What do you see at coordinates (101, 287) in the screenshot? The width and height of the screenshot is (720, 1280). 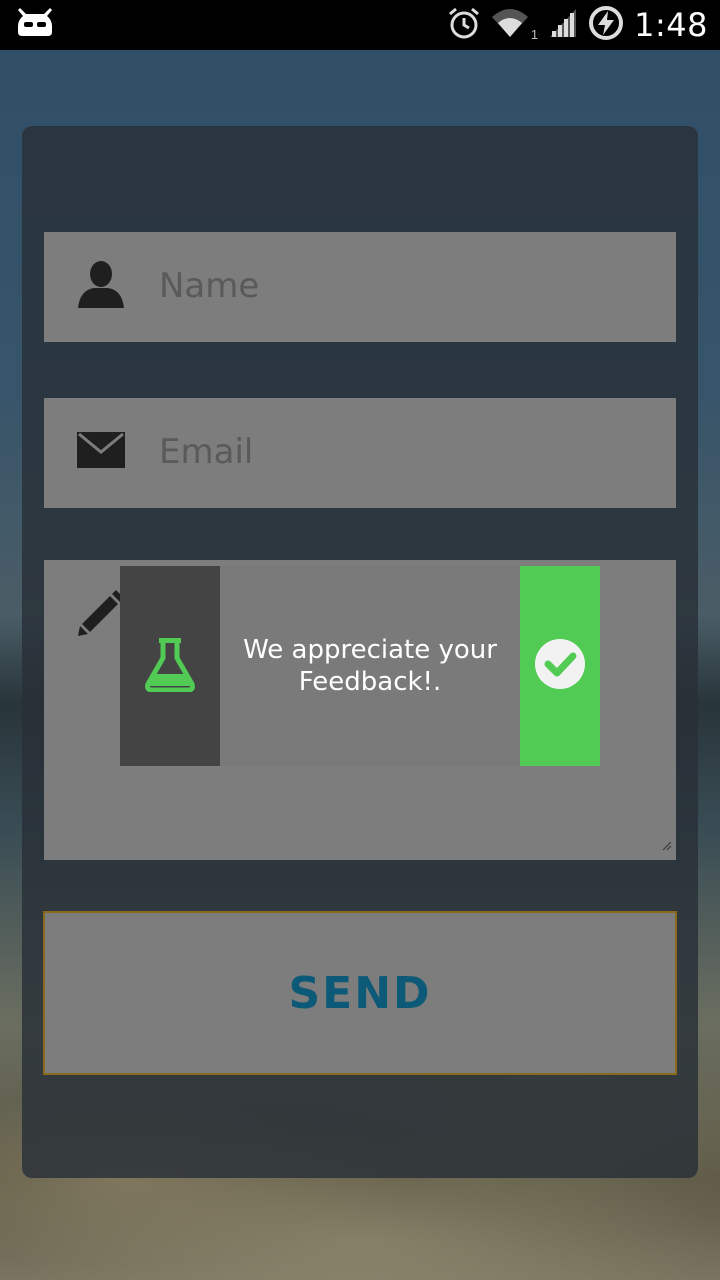 I see `person-icon` at bounding box center [101, 287].